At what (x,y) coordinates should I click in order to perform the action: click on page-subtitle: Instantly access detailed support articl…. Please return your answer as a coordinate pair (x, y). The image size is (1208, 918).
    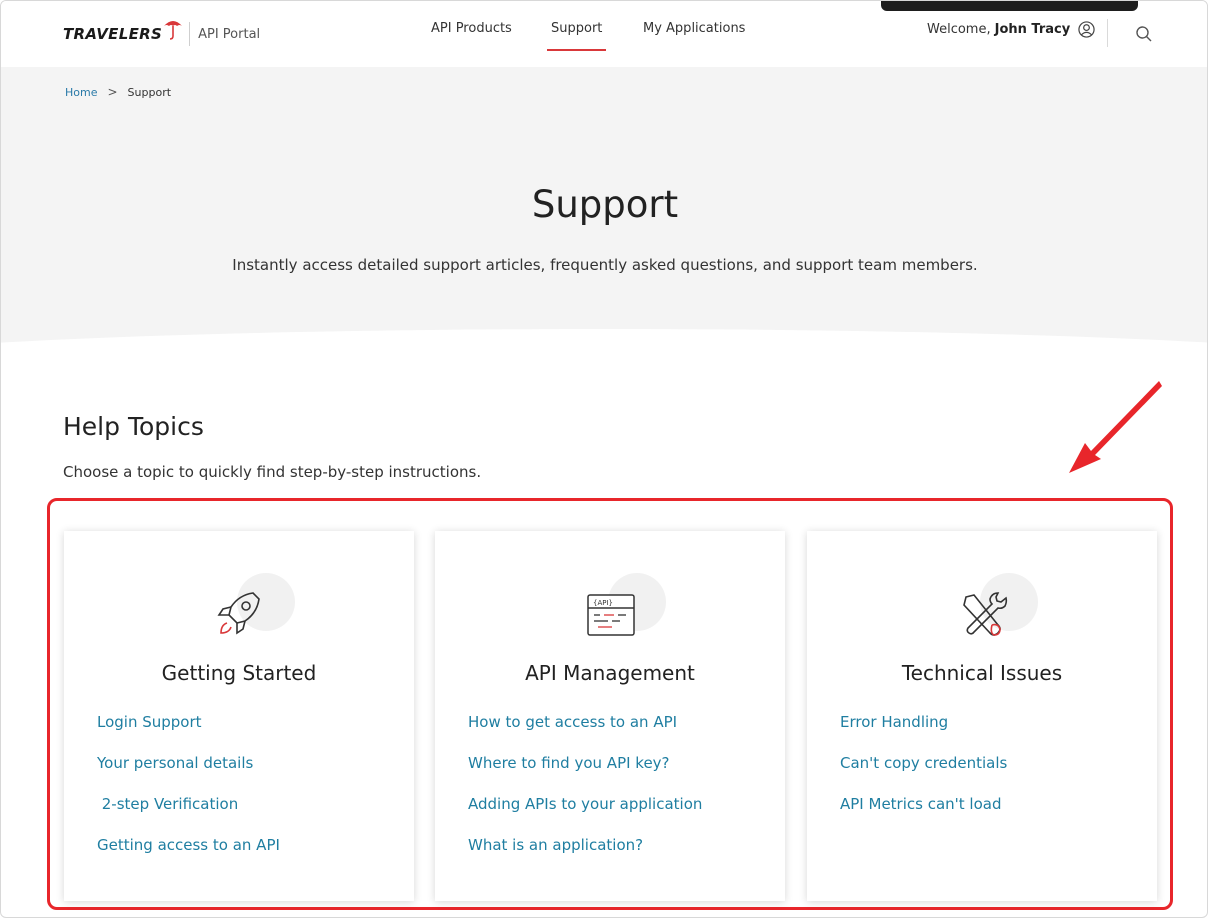
    Looking at the image, I should click on (605, 265).